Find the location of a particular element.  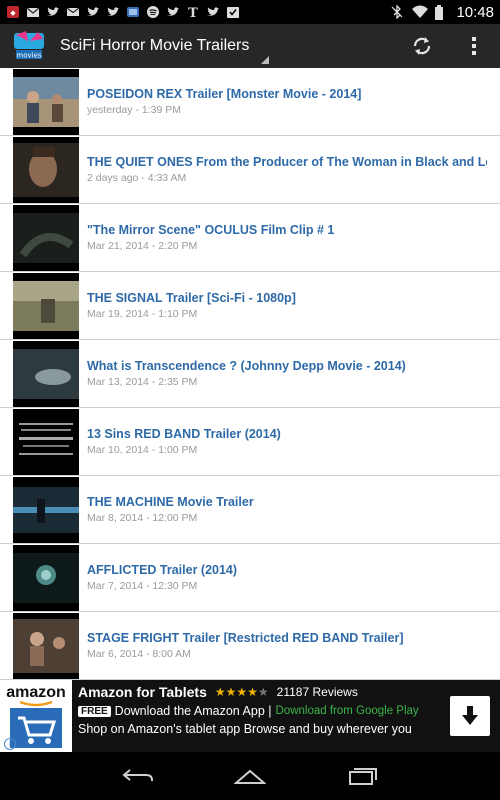

back-button is located at coordinates (138, 776).